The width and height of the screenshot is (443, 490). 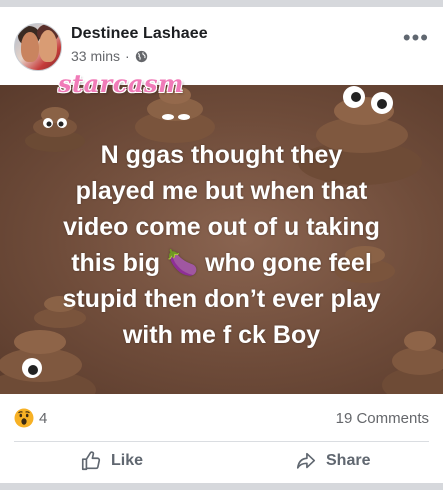 I want to click on reaction-count: 4, so click(x=43, y=418).